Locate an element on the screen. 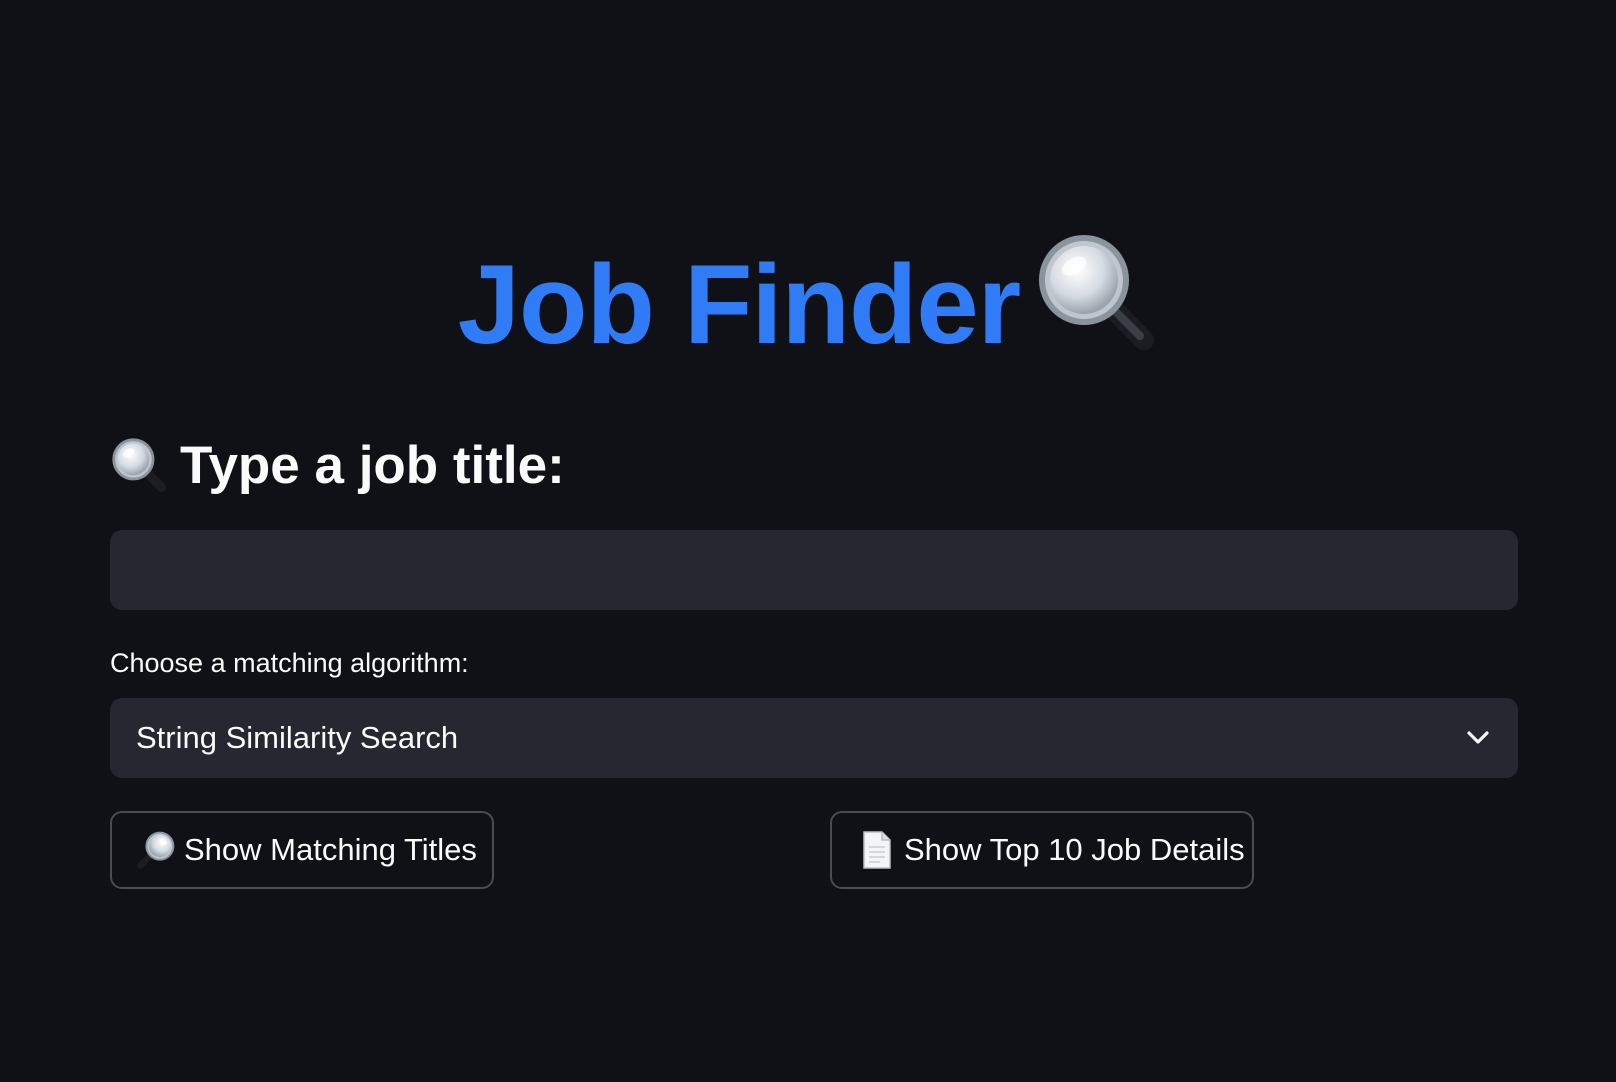  show-matching-titles-label: Show Matching Titles is located at coordinates (330, 849).